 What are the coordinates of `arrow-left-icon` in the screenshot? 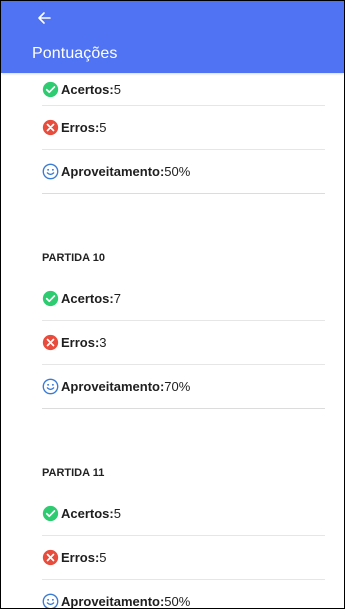 It's located at (44, 18).